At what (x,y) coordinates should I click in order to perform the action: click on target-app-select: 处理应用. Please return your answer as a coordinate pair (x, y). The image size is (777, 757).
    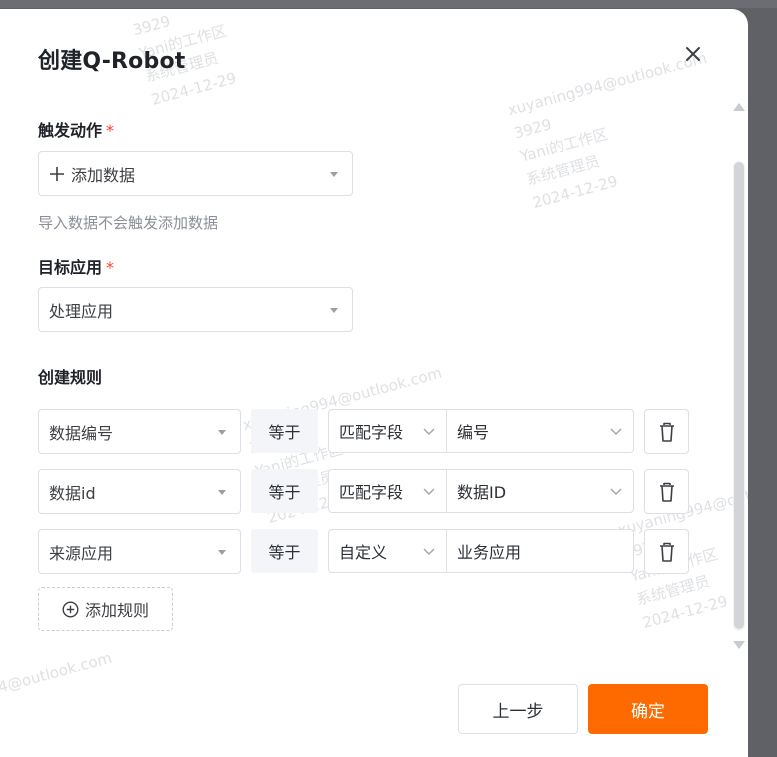
    Looking at the image, I should click on (195, 309).